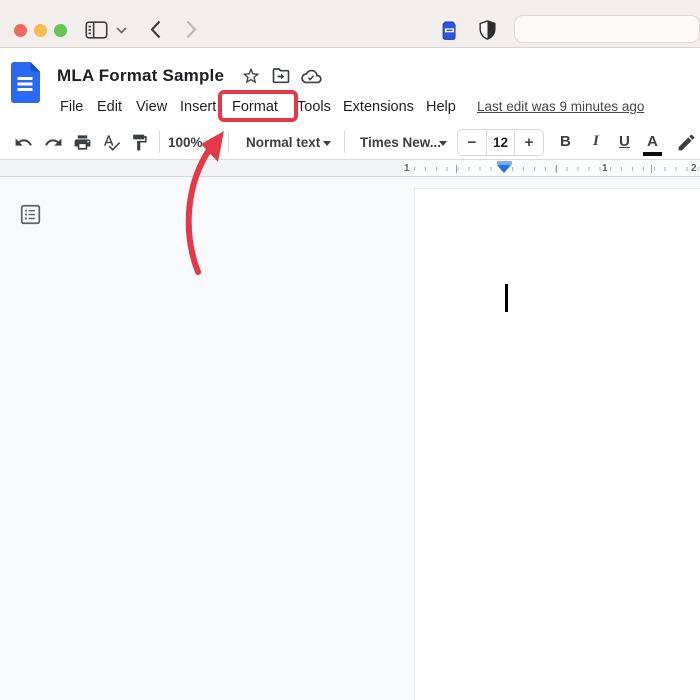 The height and width of the screenshot is (700, 700). Describe the element at coordinates (23, 142) in the screenshot. I see `undo-icon` at that location.